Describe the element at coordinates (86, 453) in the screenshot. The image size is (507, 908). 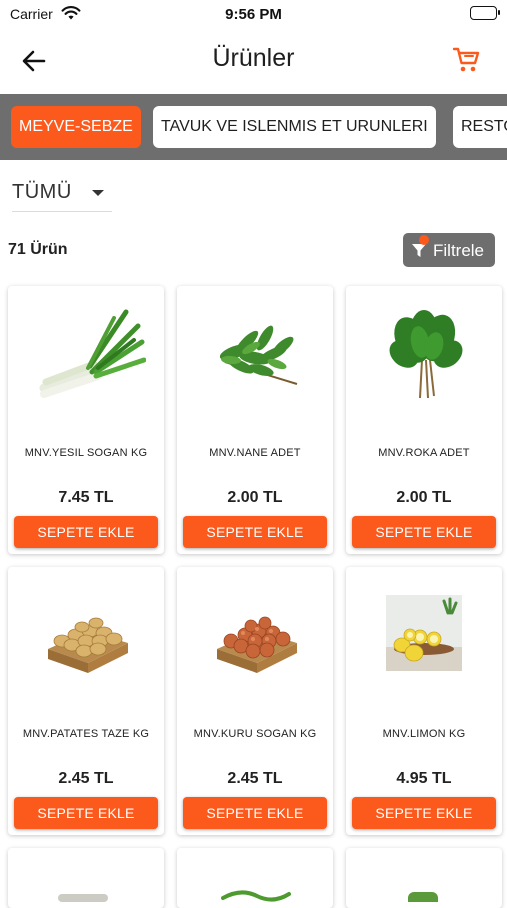
I see `product-name: MNV.YESIL SOGAN KG` at that location.